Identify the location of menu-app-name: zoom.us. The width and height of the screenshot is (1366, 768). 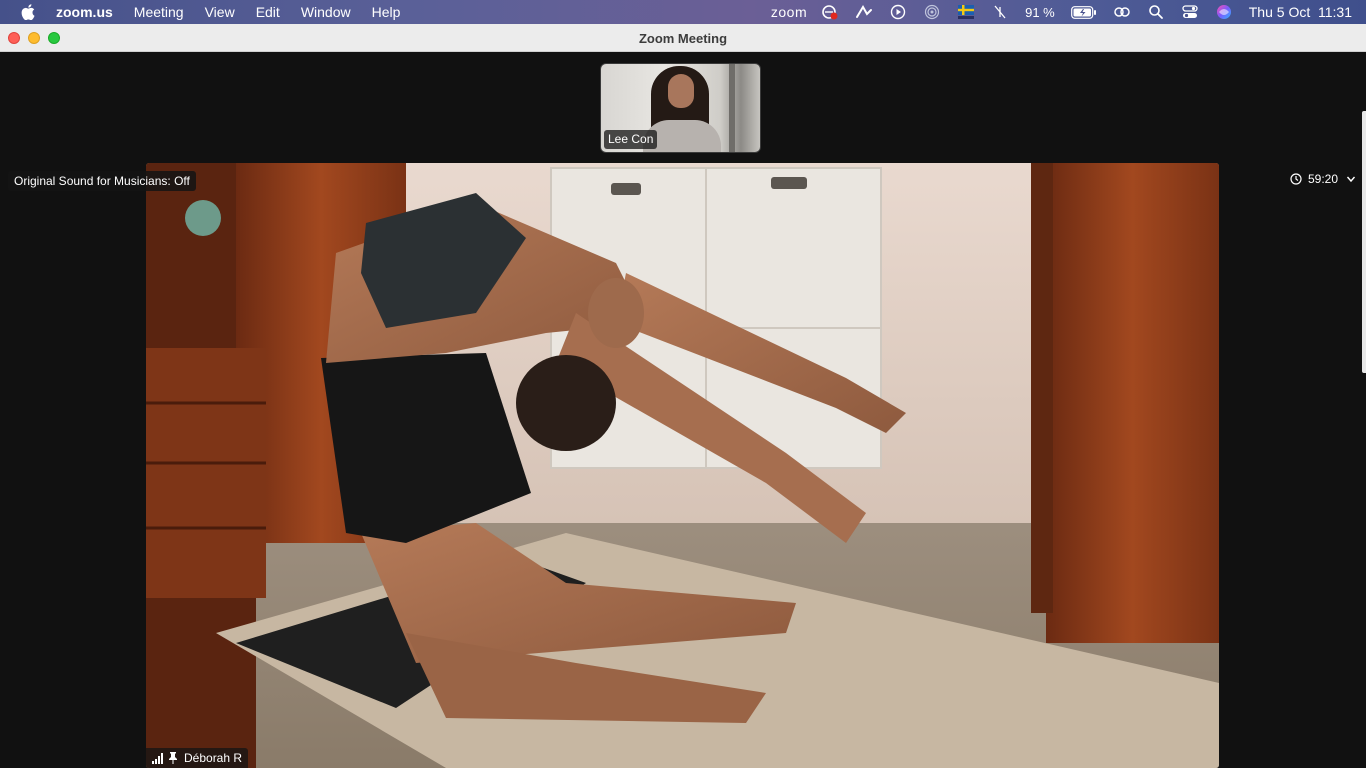
(84, 12).